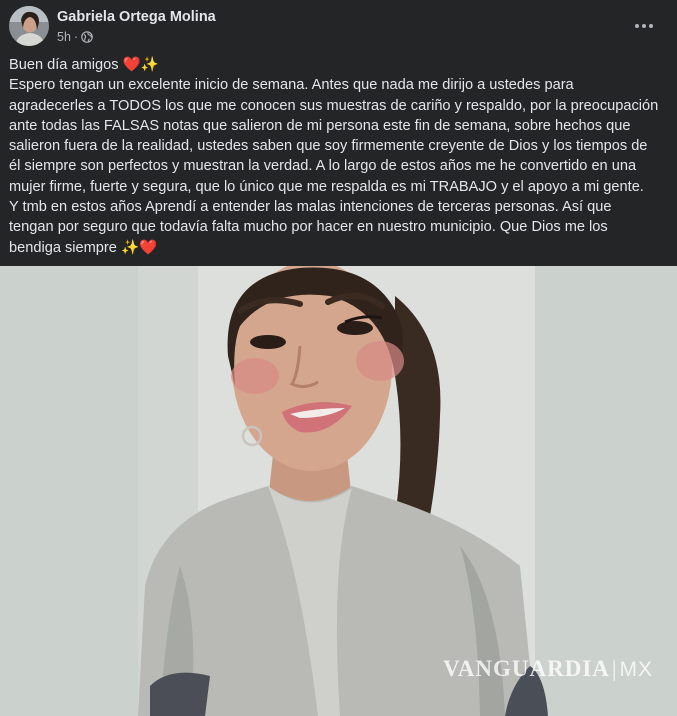 Image resolution: width=677 pixels, height=716 pixels. What do you see at coordinates (637, 26) in the screenshot?
I see `more-options-icon` at bounding box center [637, 26].